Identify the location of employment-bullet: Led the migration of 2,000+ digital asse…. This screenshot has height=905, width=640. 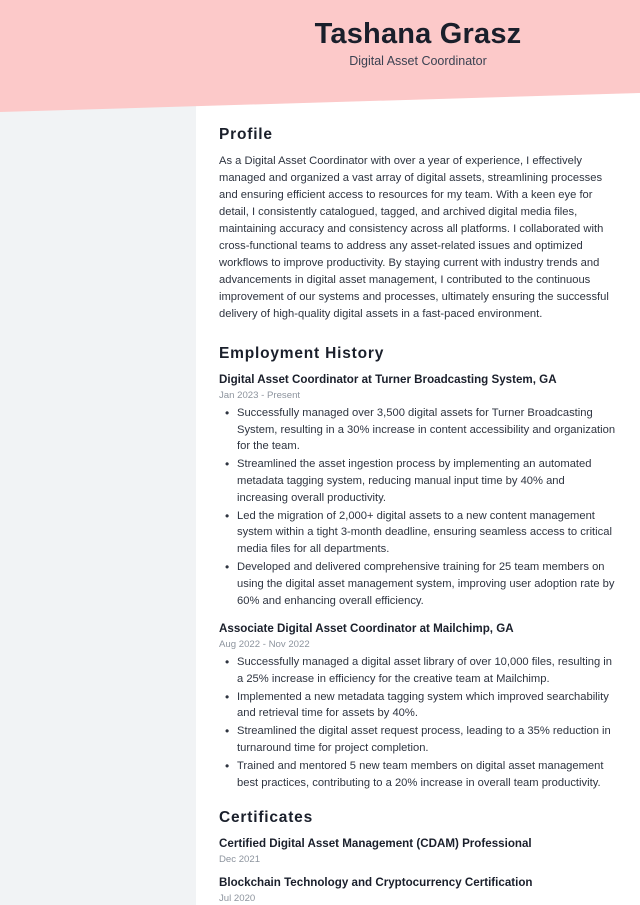
(417, 532).